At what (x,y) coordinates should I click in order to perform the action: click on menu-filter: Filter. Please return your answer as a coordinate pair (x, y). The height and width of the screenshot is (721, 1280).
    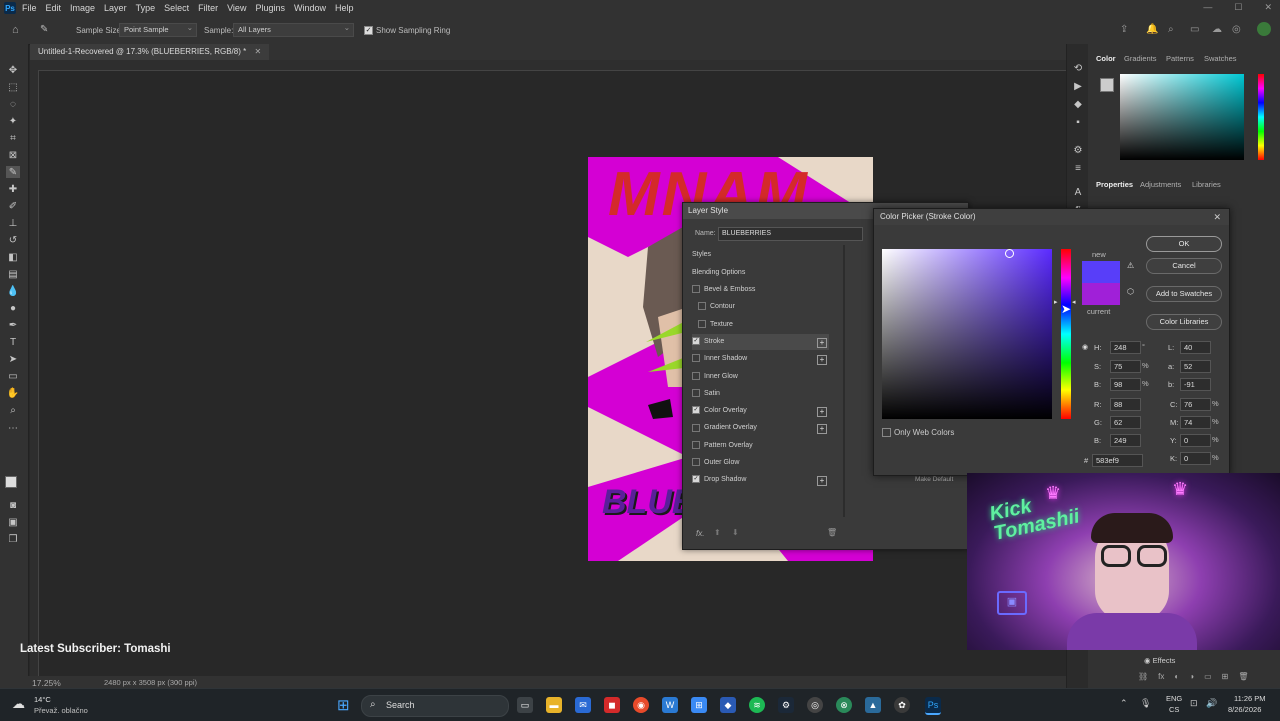
    Looking at the image, I should click on (208, 8).